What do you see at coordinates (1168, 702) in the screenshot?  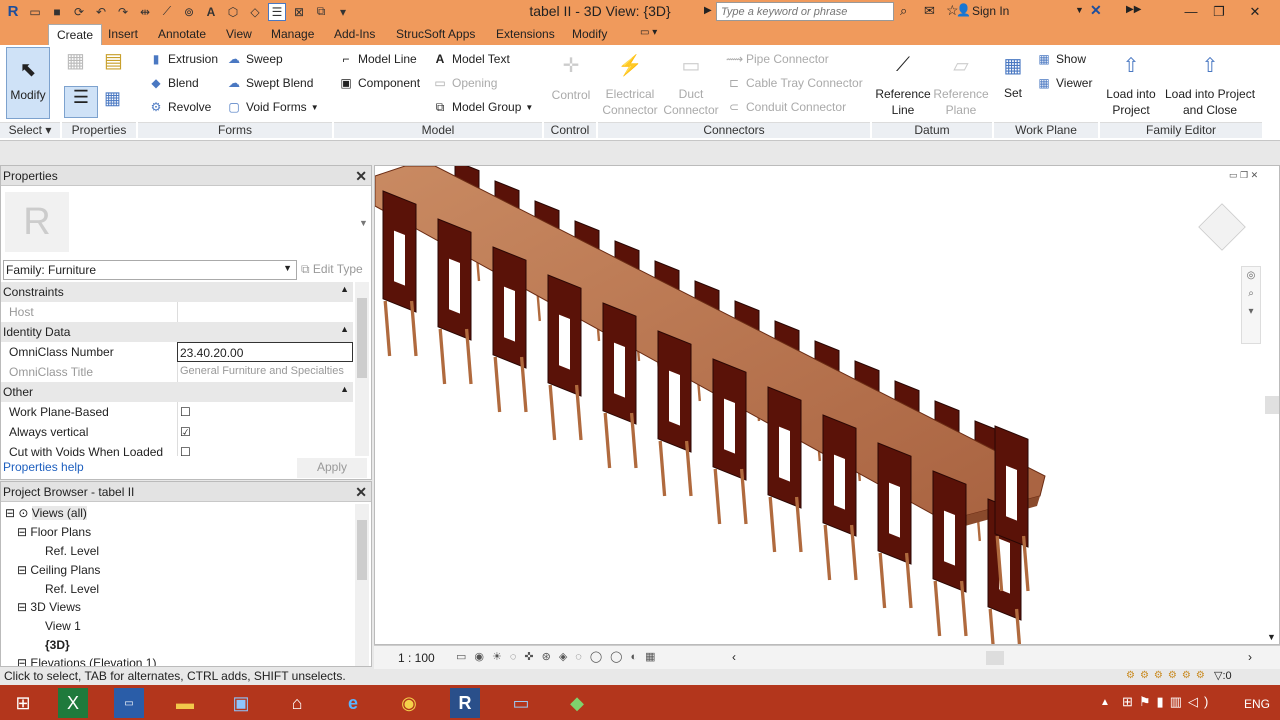 I see `tray-icons: ⊞⚑▮▥◁)` at bounding box center [1168, 702].